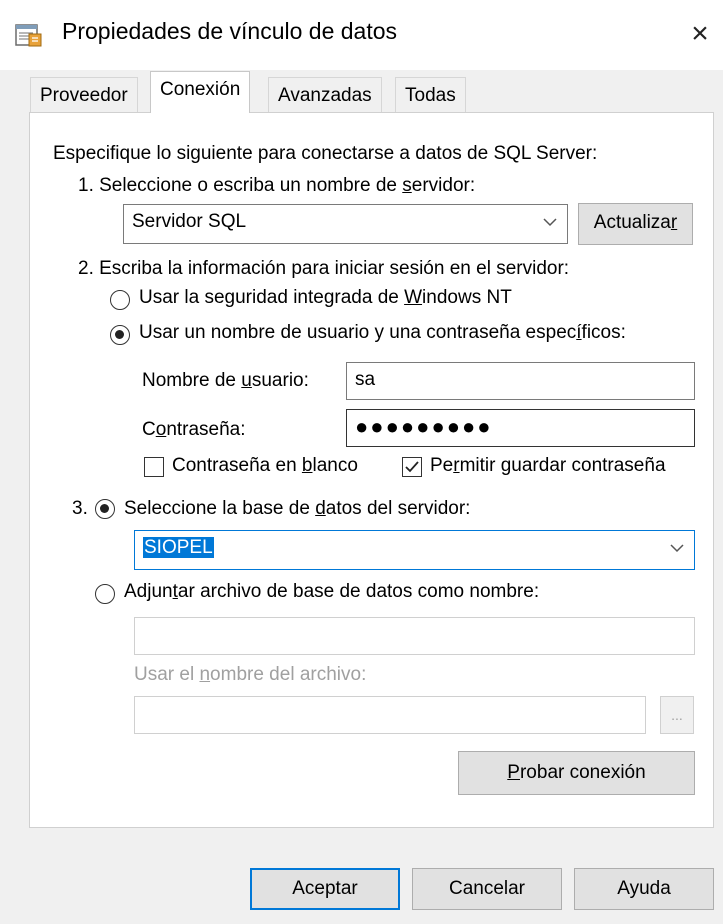 Image resolution: width=723 pixels, height=924 pixels. I want to click on server-name-combobox: Servidor SQL, so click(345, 224).